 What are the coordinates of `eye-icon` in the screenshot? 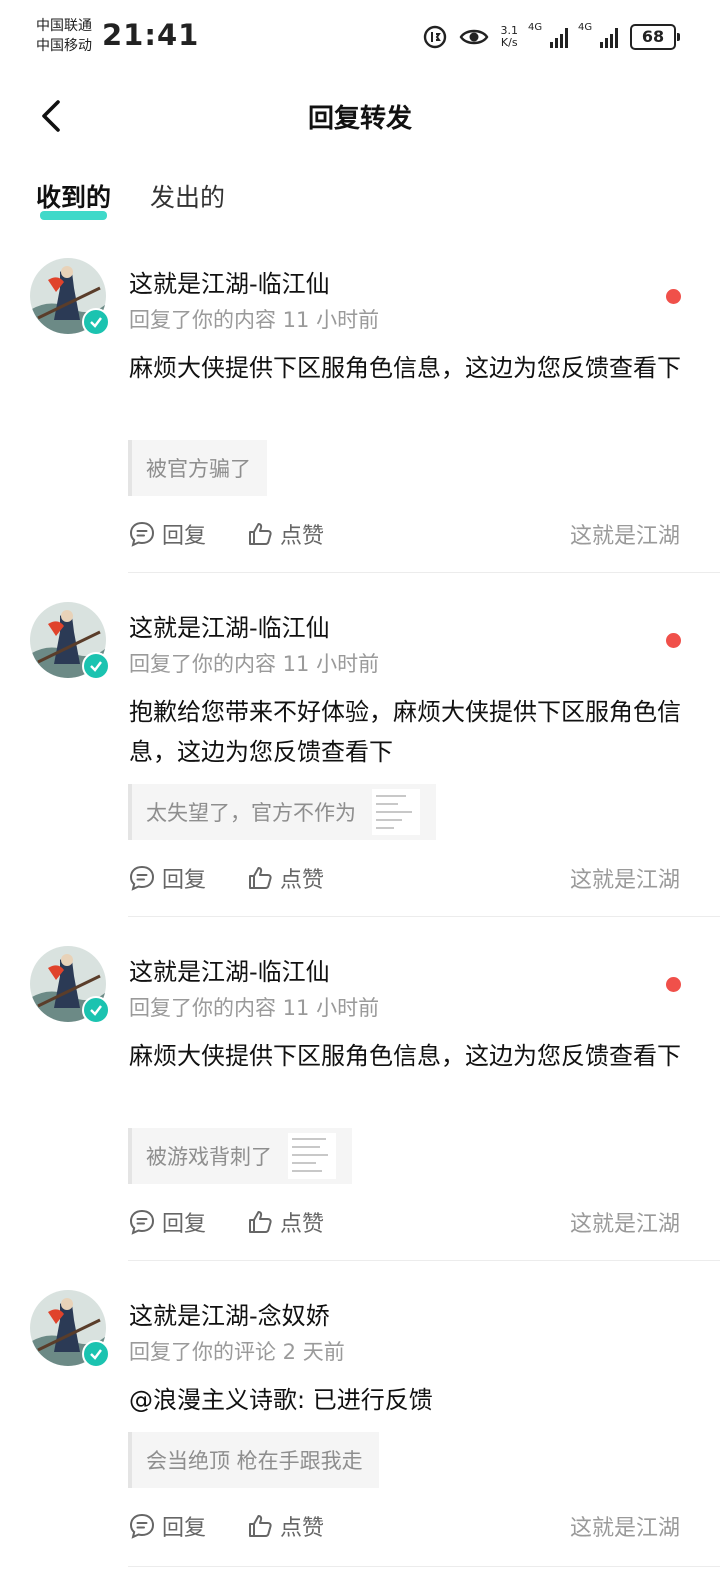 It's located at (473, 37).